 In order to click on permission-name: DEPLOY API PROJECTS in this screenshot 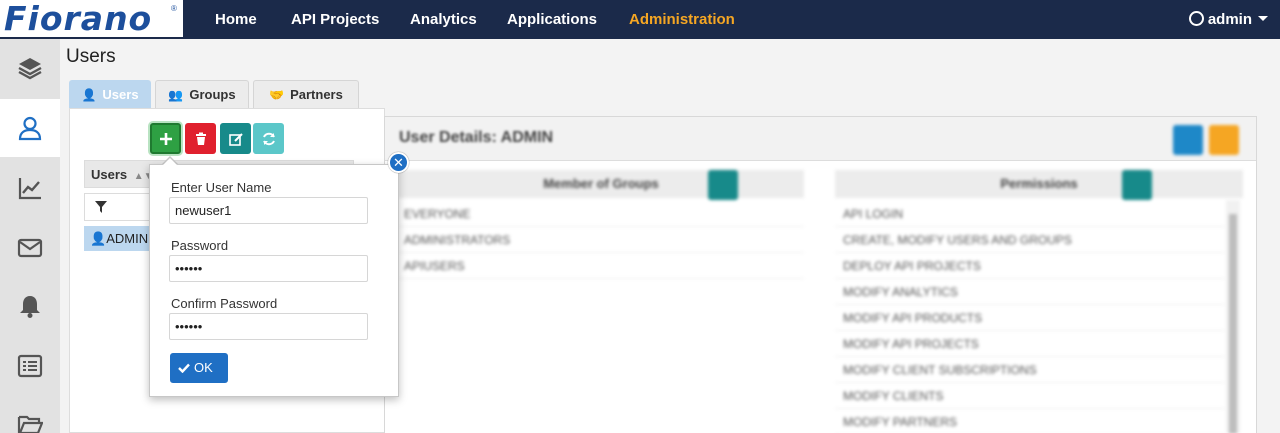, I will do `click(912, 266)`.